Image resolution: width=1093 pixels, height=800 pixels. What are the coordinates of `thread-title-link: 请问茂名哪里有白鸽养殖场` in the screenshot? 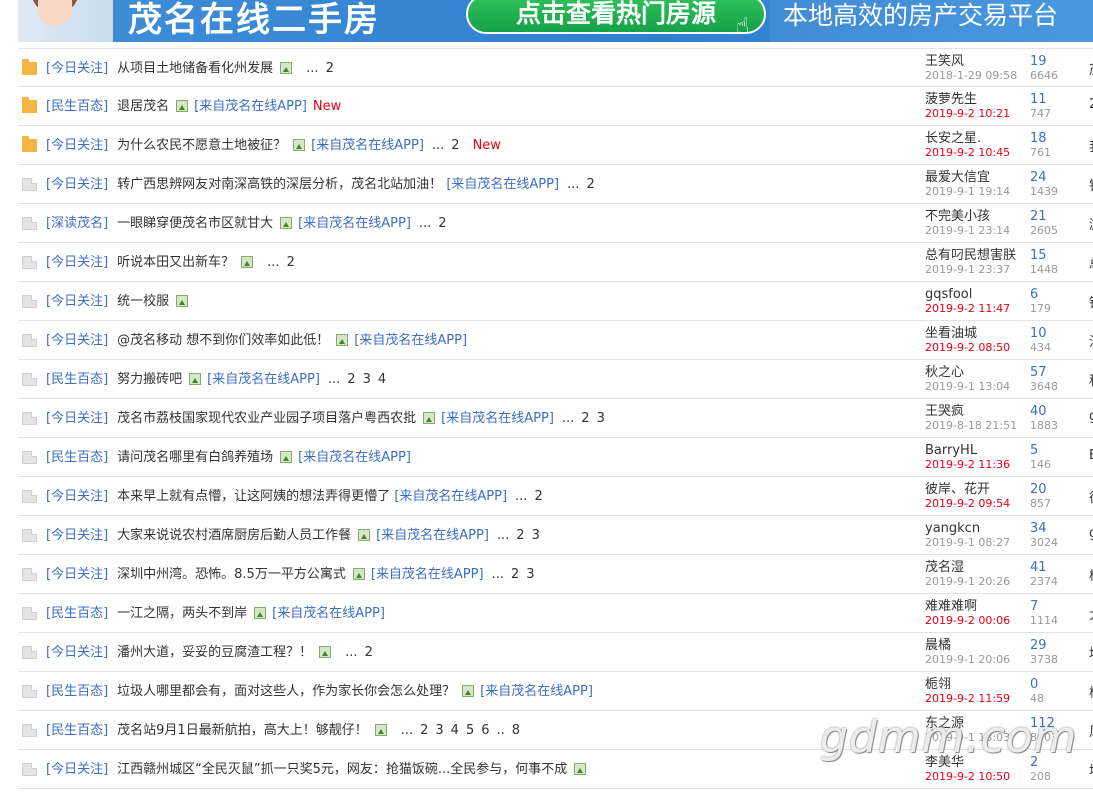 It's located at (195, 457).